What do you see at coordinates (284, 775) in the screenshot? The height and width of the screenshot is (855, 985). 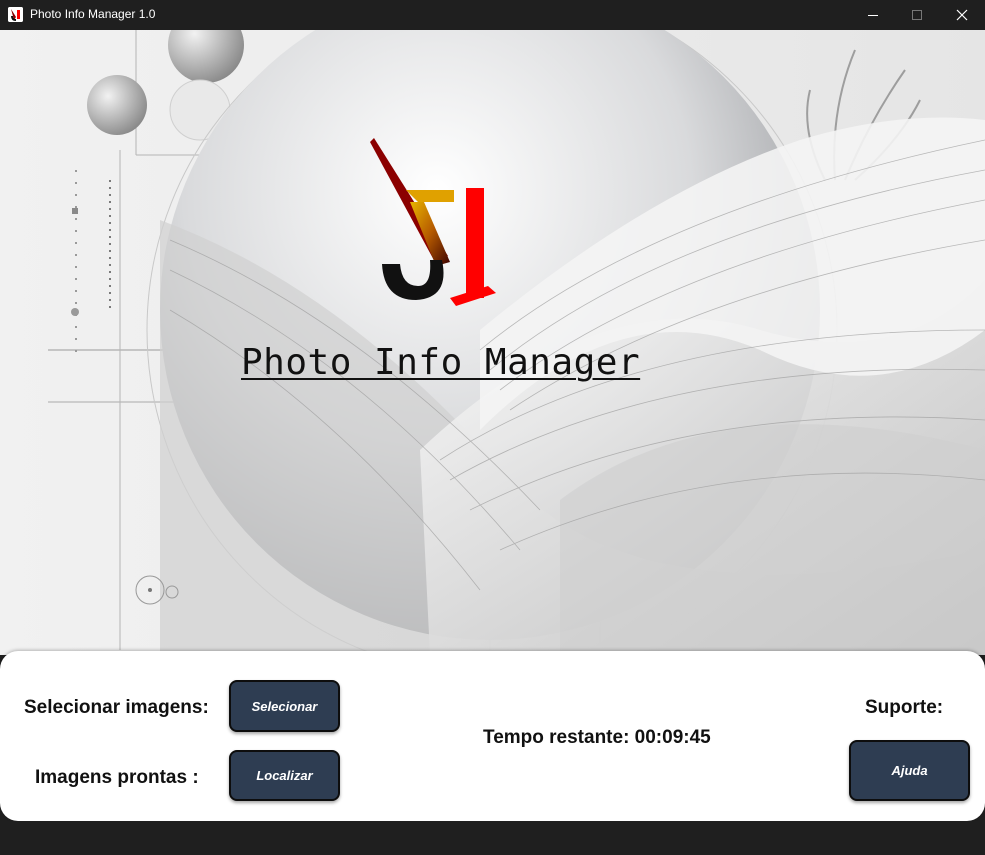 I see `locate-button: Localizar` at bounding box center [284, 775].